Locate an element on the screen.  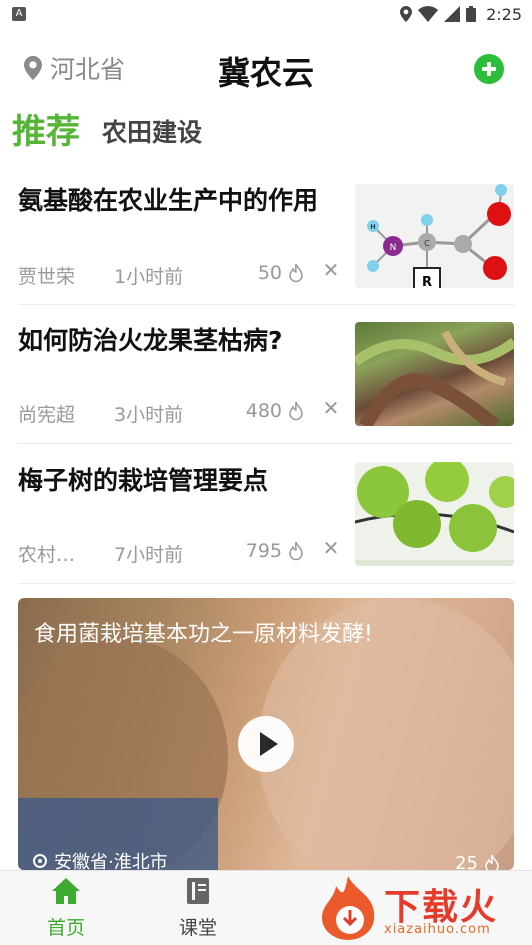
location-label: 河北省 is located at coordinates (88, 69).